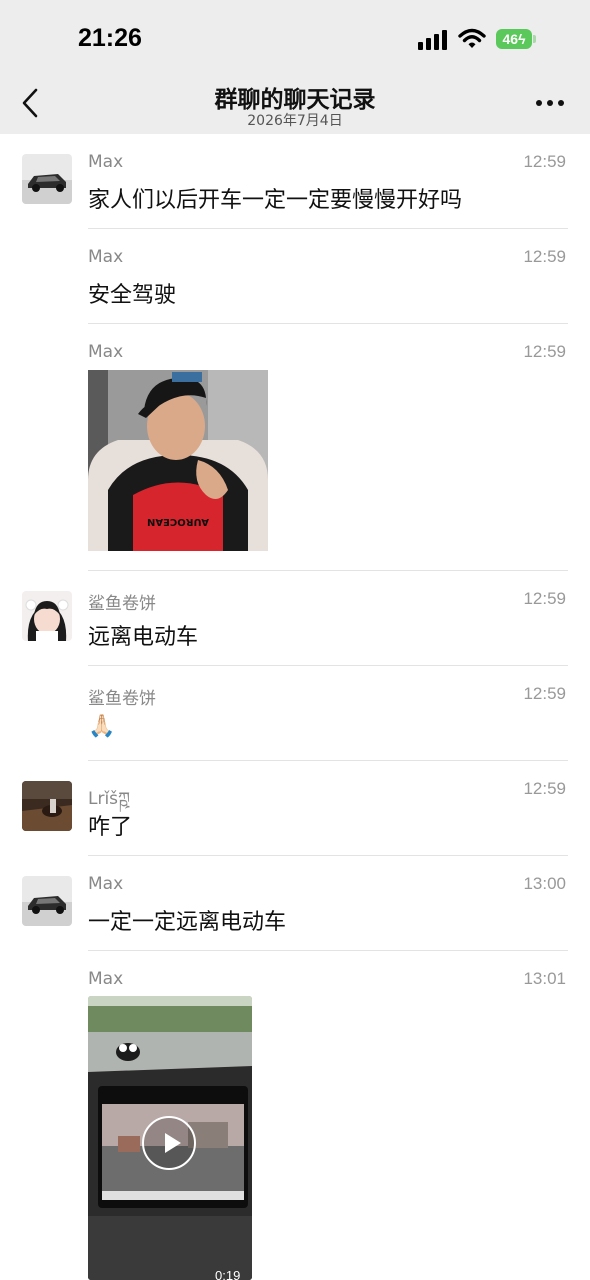 The image size is (590, 1280). Describe the element at coordinates (295, 67) in the screenshot. I see `top-bar: 21:26 46ϟ 群聊的聊天记录 2026年7月4日` at that location.